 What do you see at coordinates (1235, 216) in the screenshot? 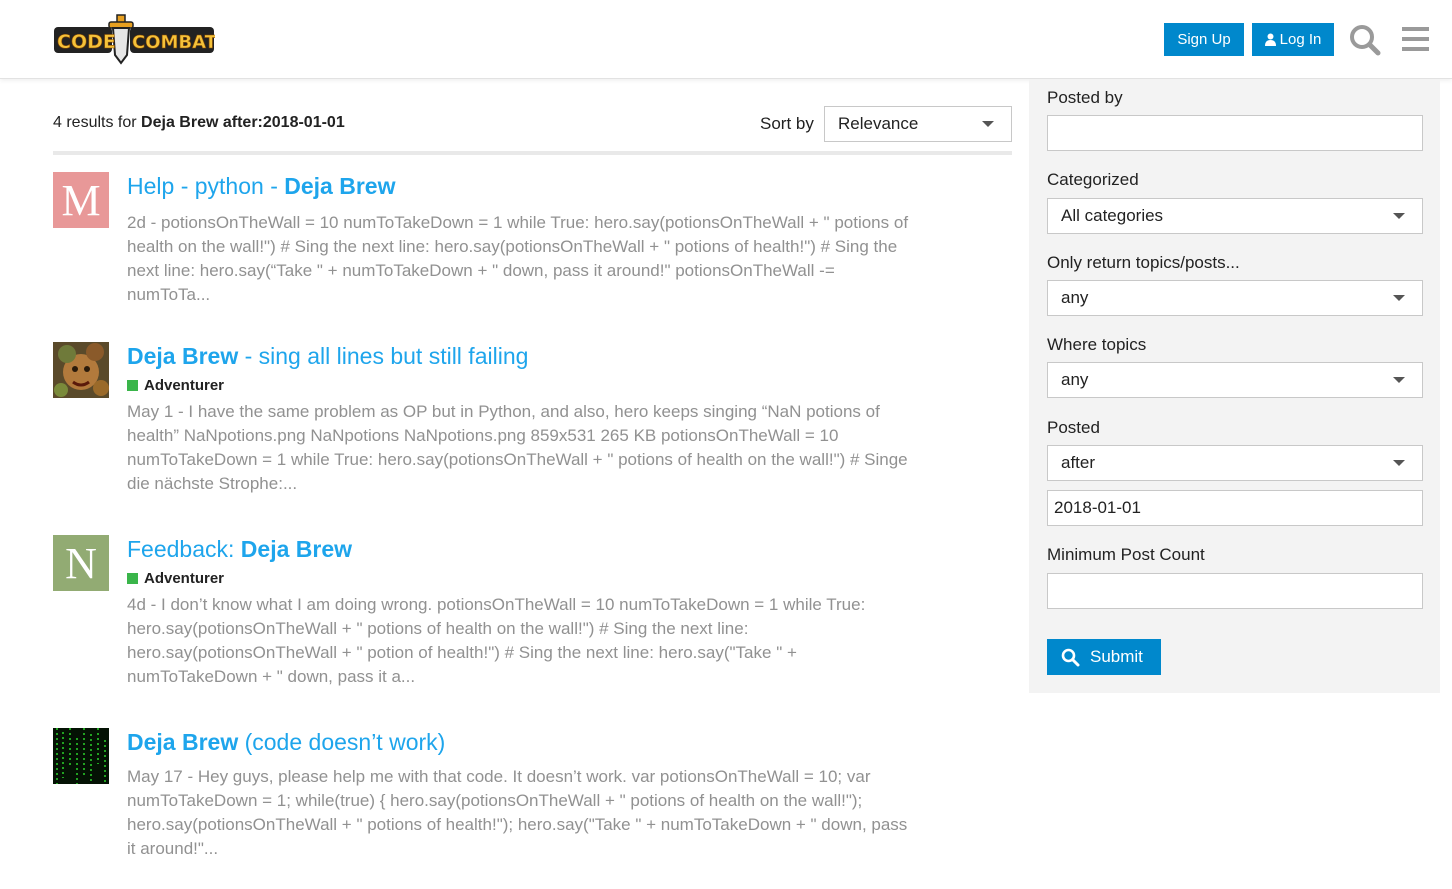
I see `categorized-select: All categories` at bounding box center [1235, 216].